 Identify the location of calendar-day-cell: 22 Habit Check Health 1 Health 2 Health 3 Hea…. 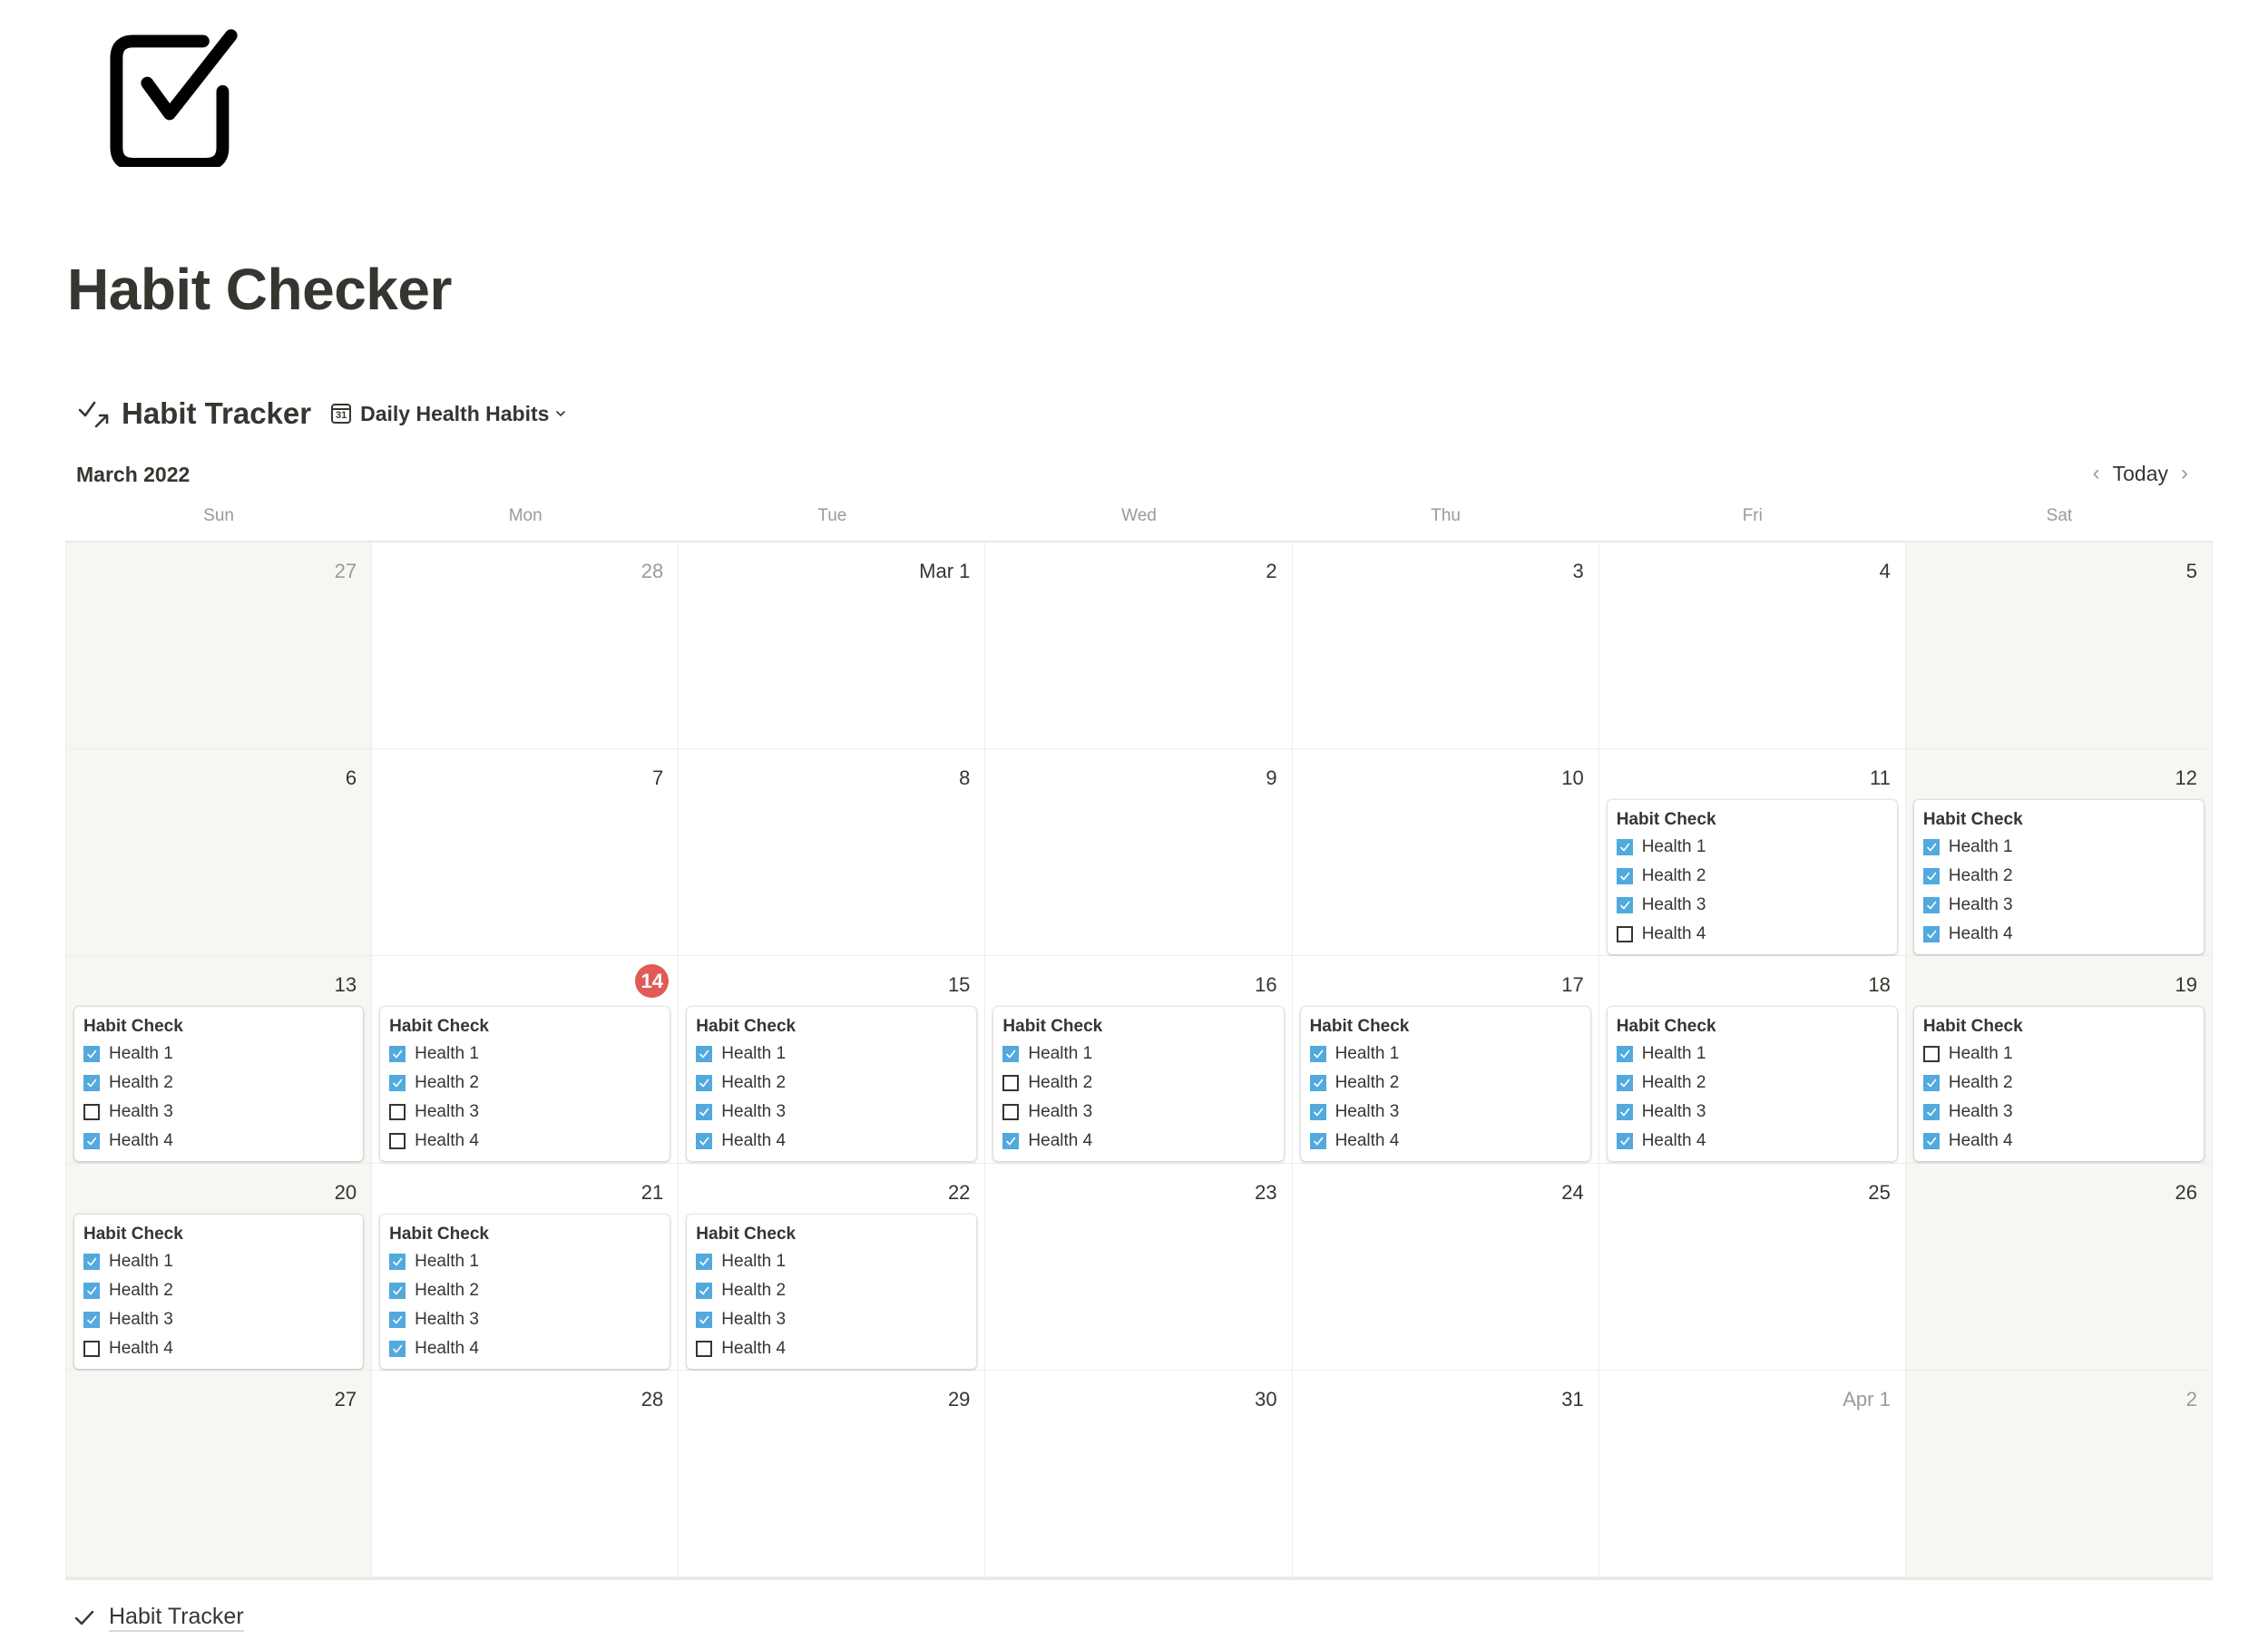
(833, 1267).